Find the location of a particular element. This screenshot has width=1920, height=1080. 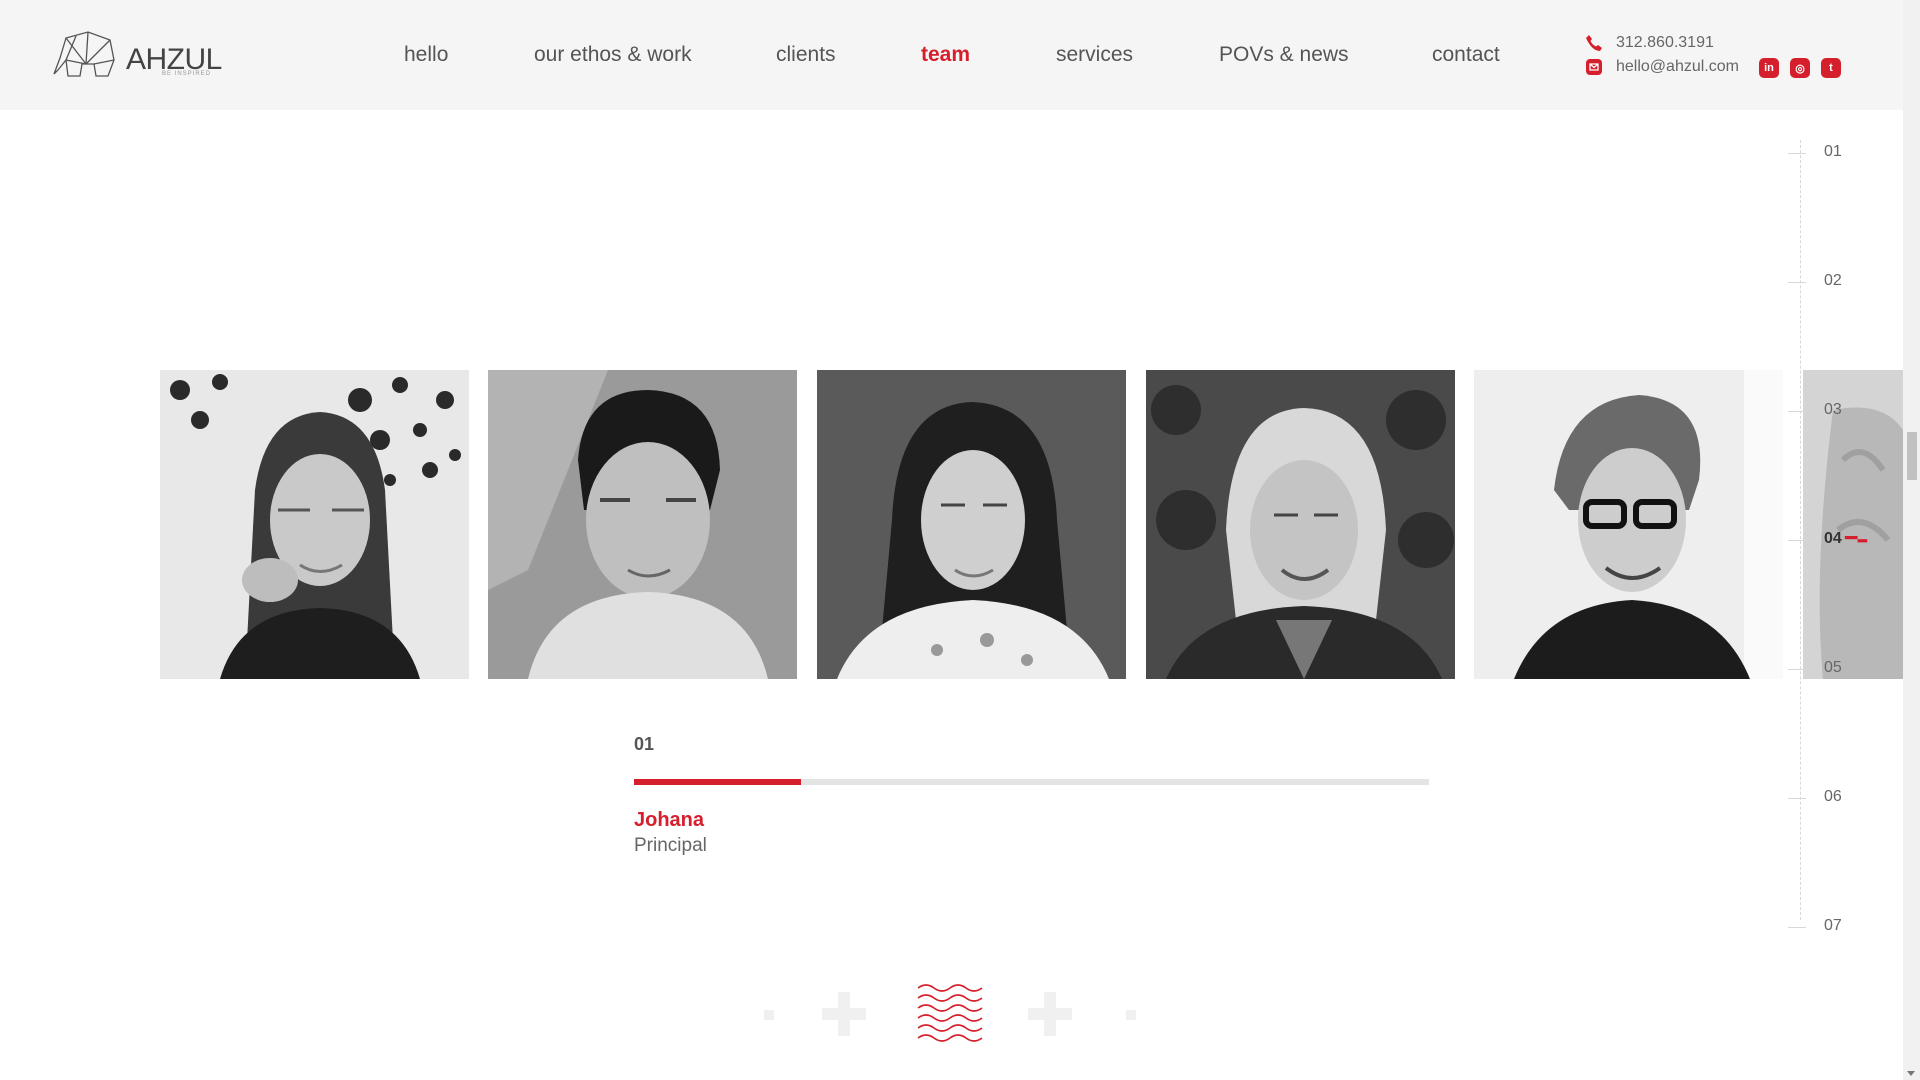

ahzul-logo: AHZUL BE INSPIRED is located at coordinates (137, 56).